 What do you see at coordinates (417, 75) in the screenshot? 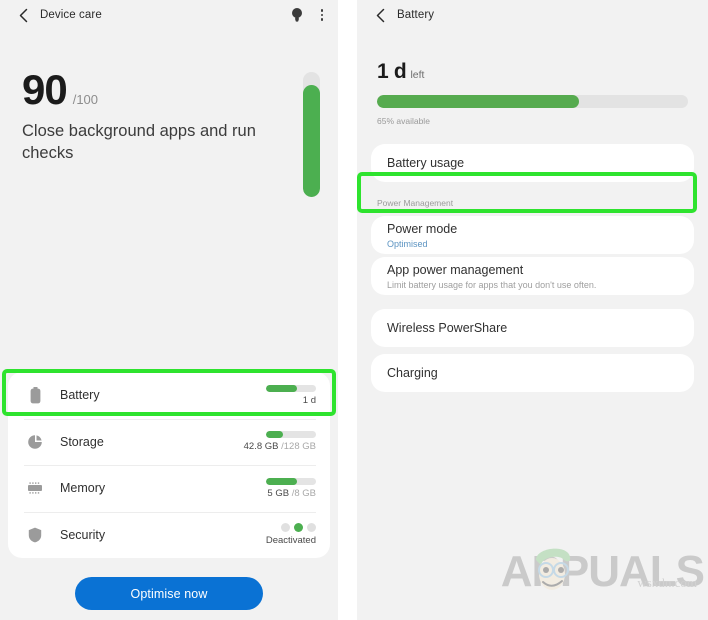
I see `battery-remaining-suffix: left` at bounding box center [417, 75].